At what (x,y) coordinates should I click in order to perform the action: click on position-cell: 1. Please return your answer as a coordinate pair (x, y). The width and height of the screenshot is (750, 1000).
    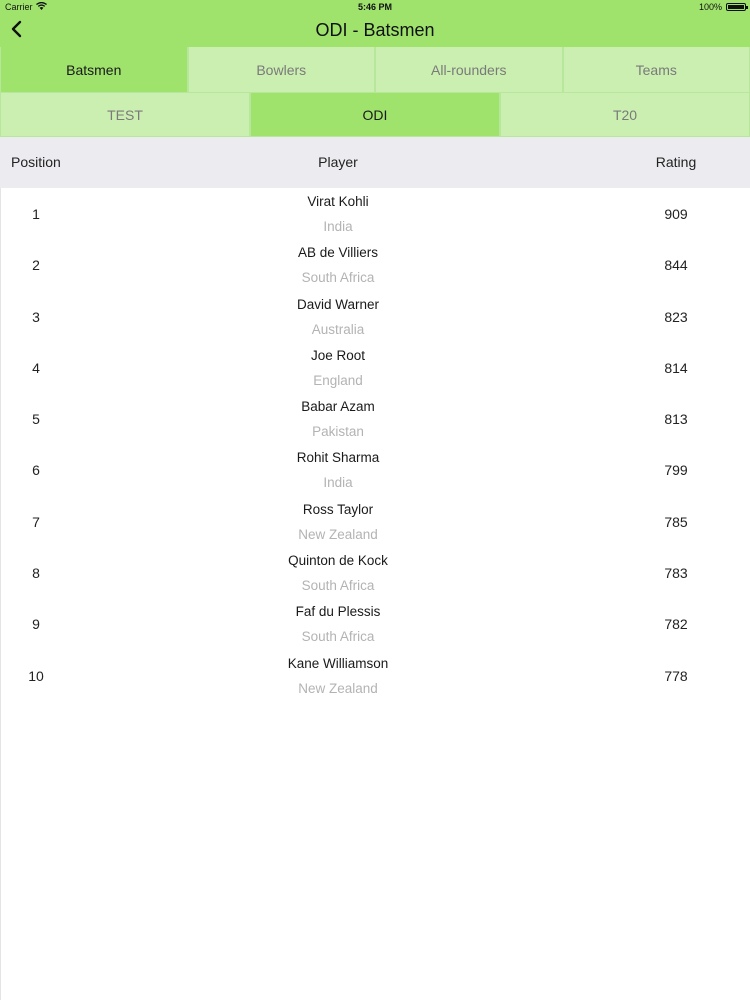
    Looking at the image, I should click on (36, 214).